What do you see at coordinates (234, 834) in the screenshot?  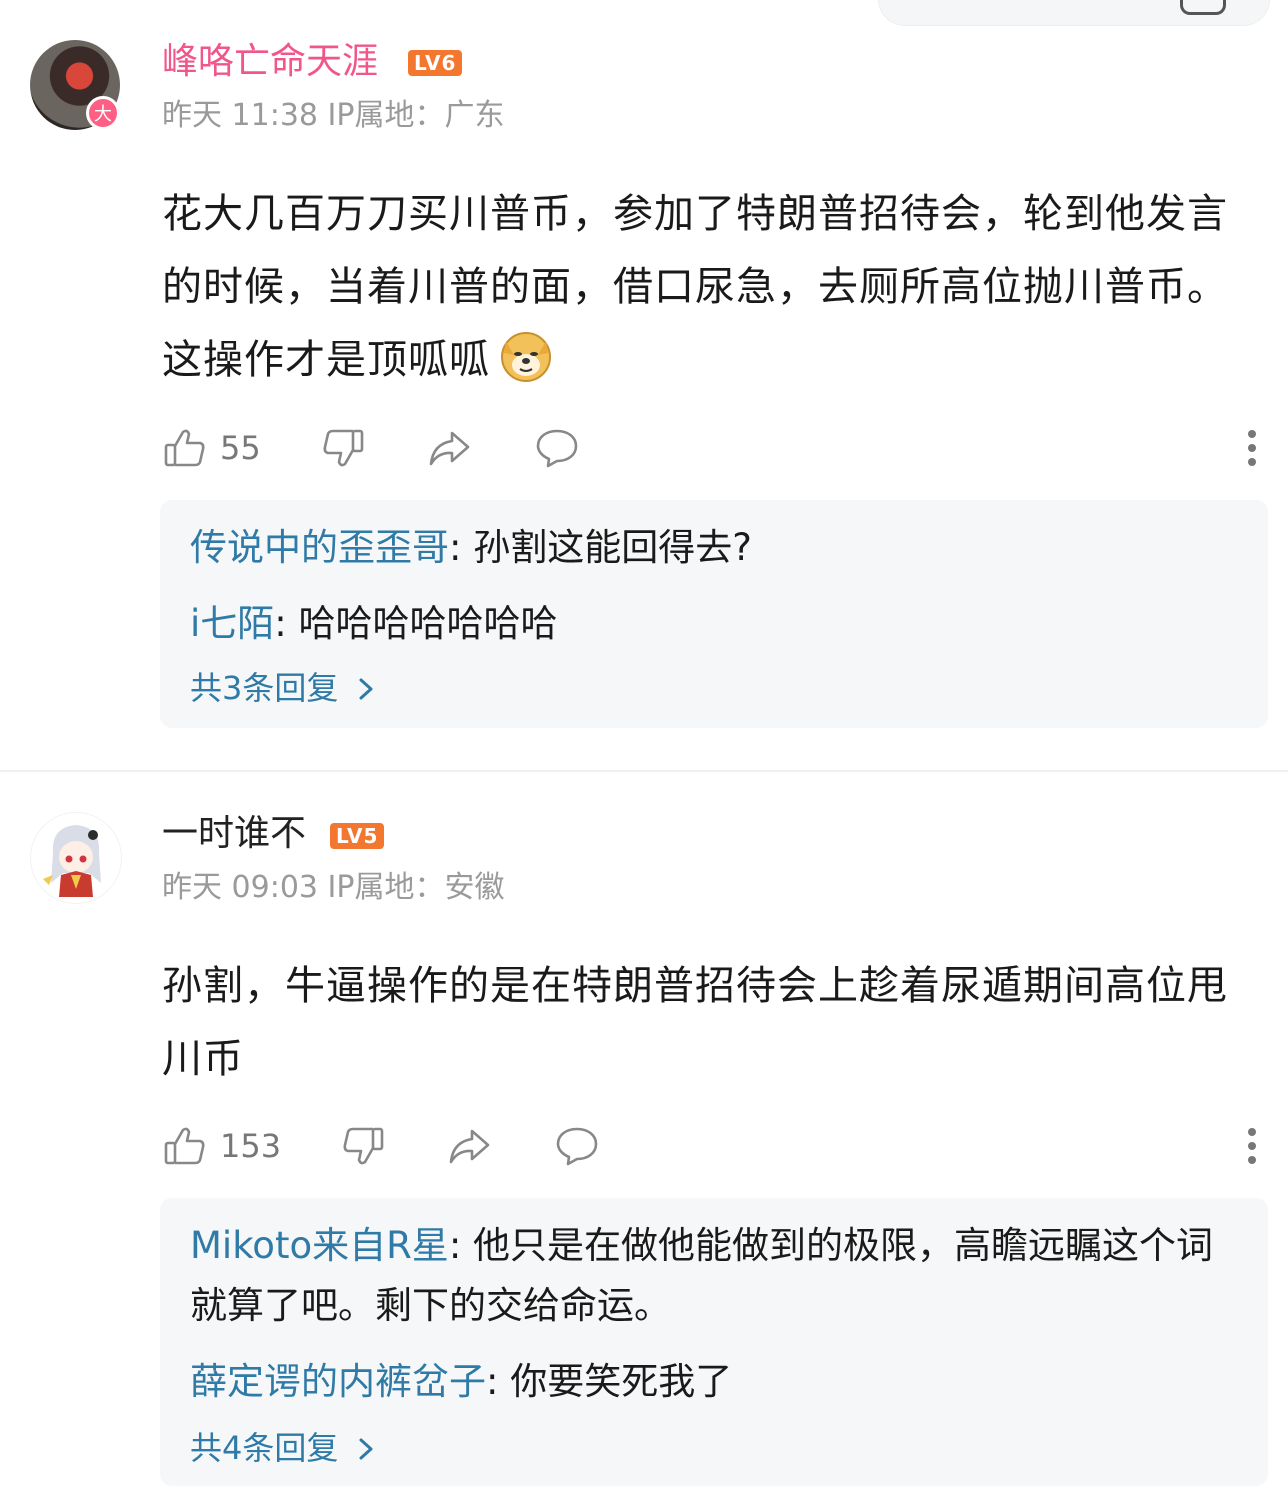 I see `username: 一时谁不` at bounding box center [234, 834].